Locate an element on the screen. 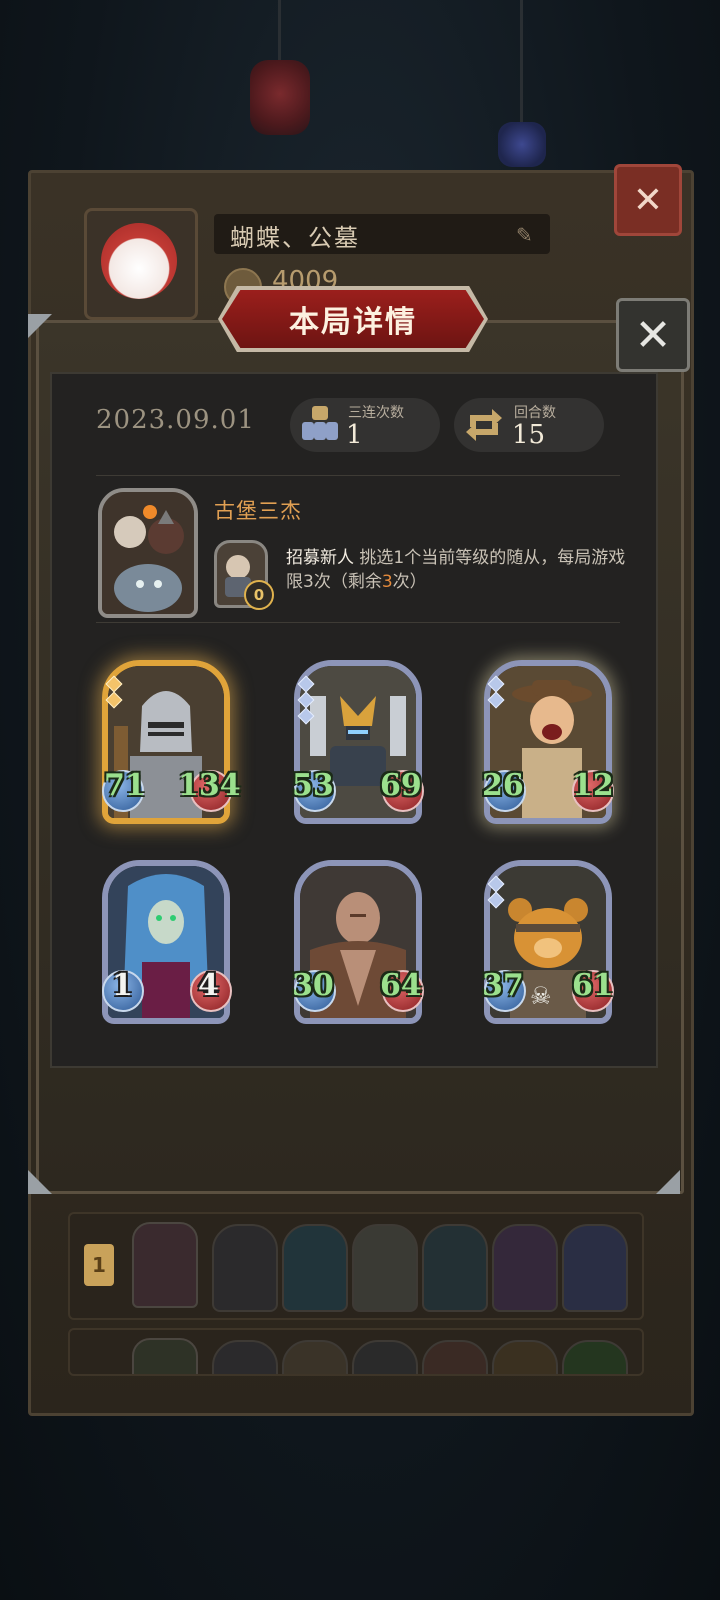 The image size is (720, 1600). minion-health: 61 is located at coordinates (593, 985).